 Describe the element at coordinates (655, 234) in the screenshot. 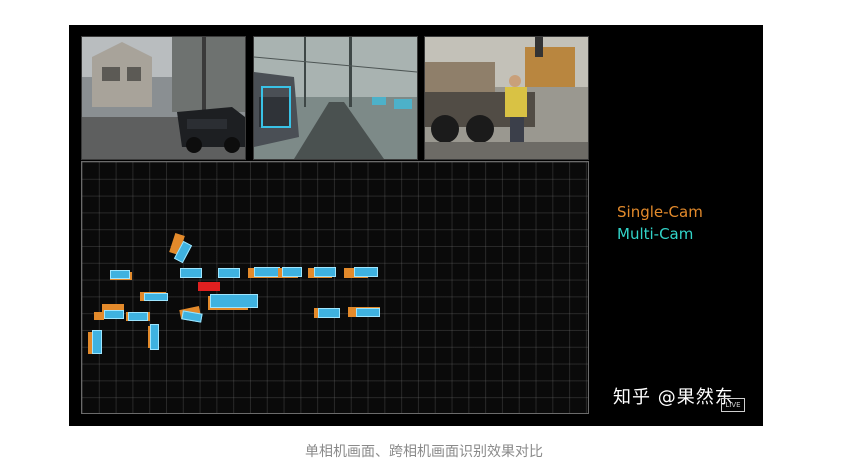

I see `legend-multi-cam: Multi-Cam` at that location.